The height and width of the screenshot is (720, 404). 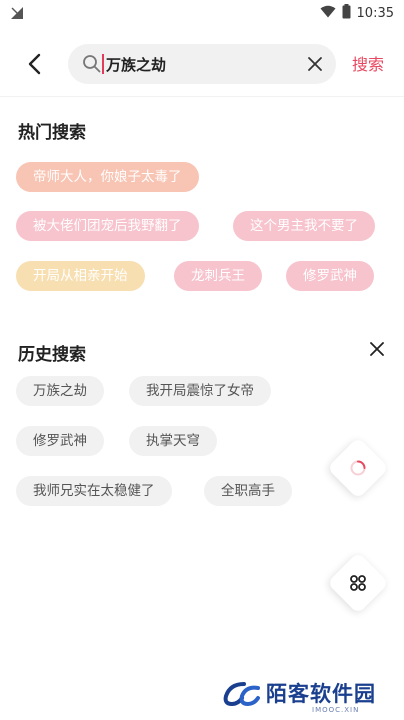 What do you see at coordinates (202, 96) in the screenshot?
I see `divider` at bounding box center [202, 96].